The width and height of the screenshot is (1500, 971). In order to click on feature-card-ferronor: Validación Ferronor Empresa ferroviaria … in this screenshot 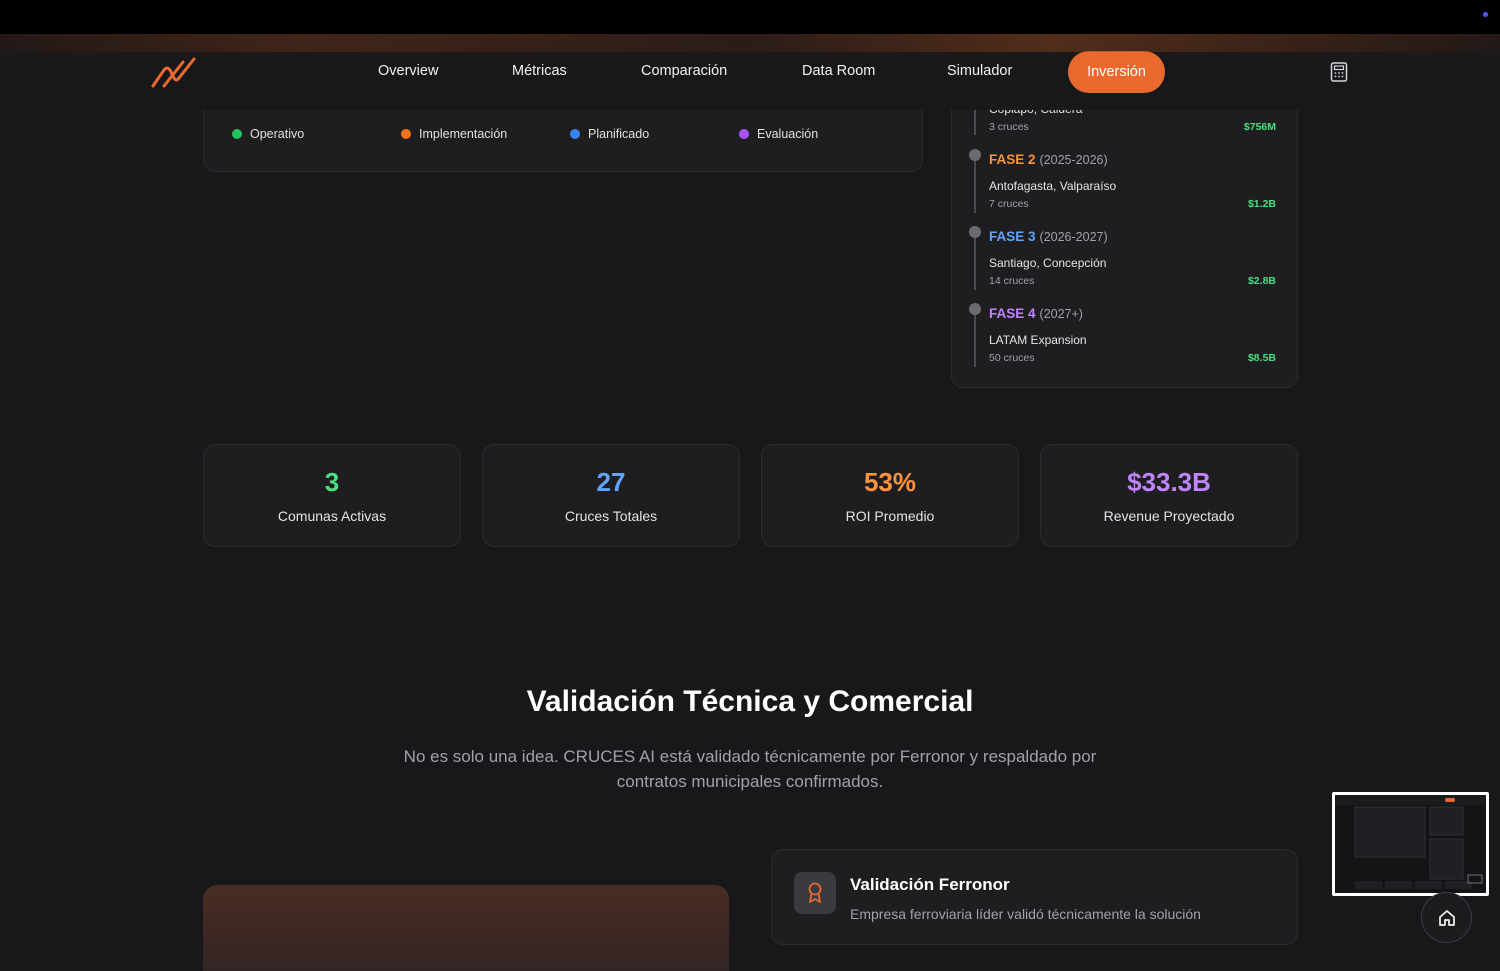, I will do `click(1034, 897)`.